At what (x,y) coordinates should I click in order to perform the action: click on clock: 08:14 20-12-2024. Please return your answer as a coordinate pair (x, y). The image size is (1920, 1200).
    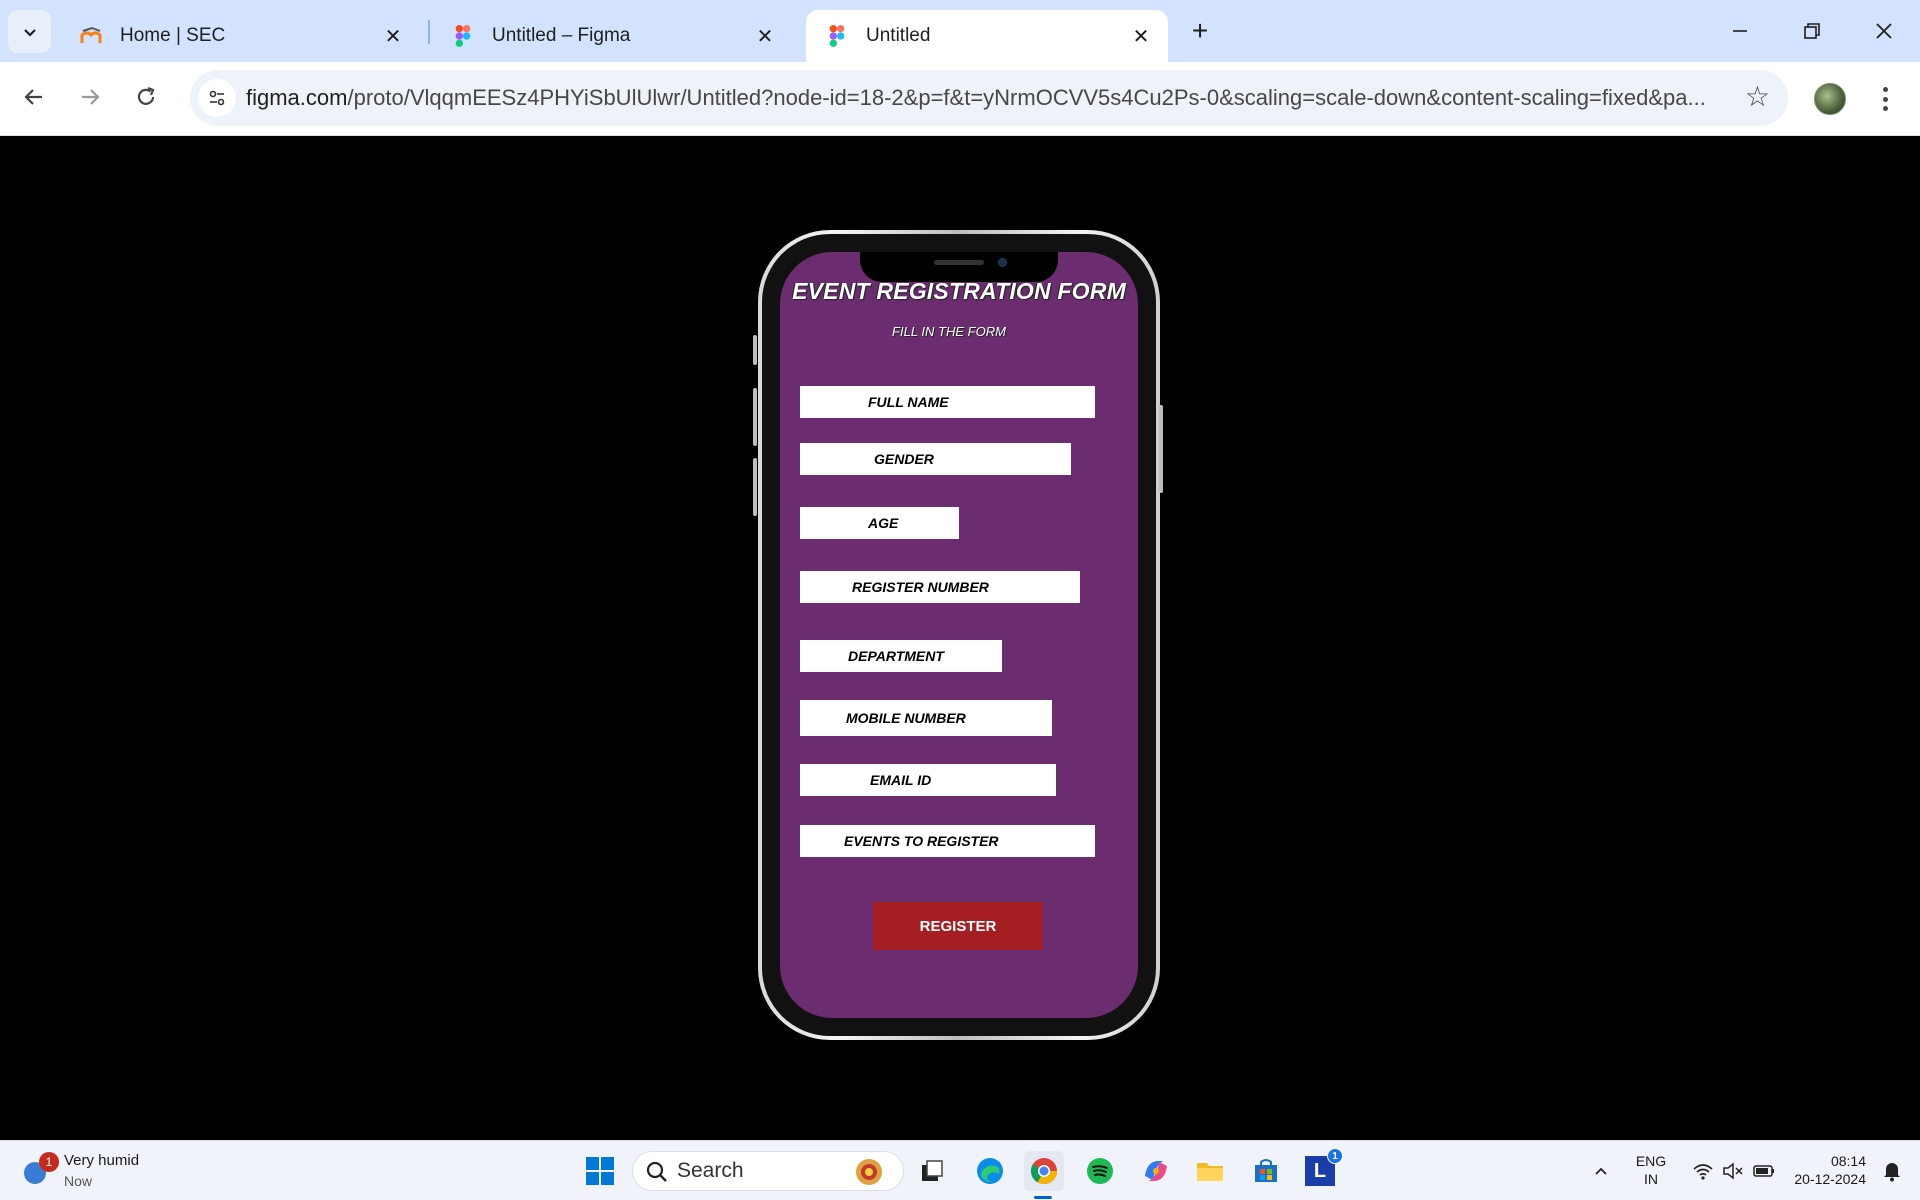
    Looking at the image, I should click on (1825, 1170).